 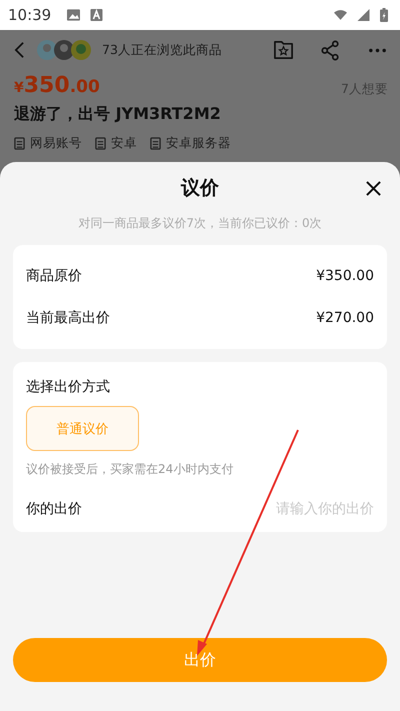 I want to click on price-value: ¥350.00, so click(x=345, y=276).